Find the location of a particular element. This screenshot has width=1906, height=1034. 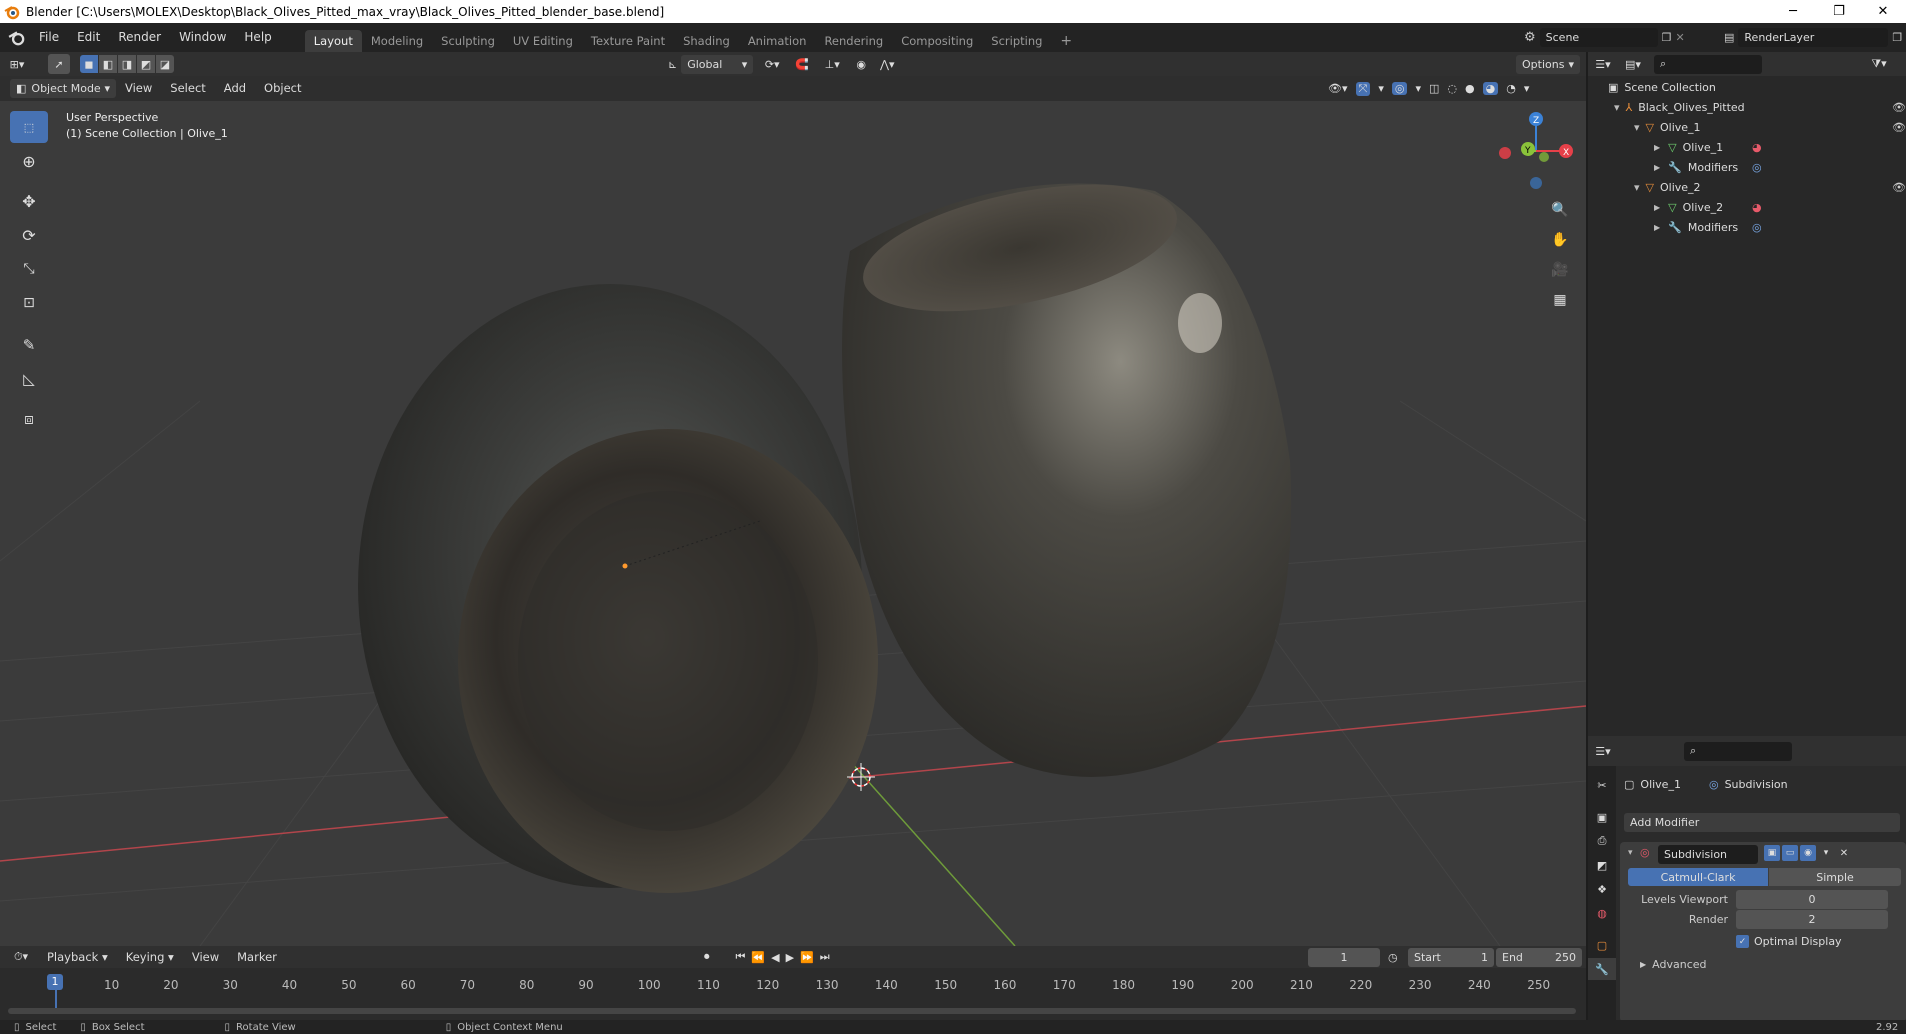

simple-button: Simple is located at coordinates (1835, 877).